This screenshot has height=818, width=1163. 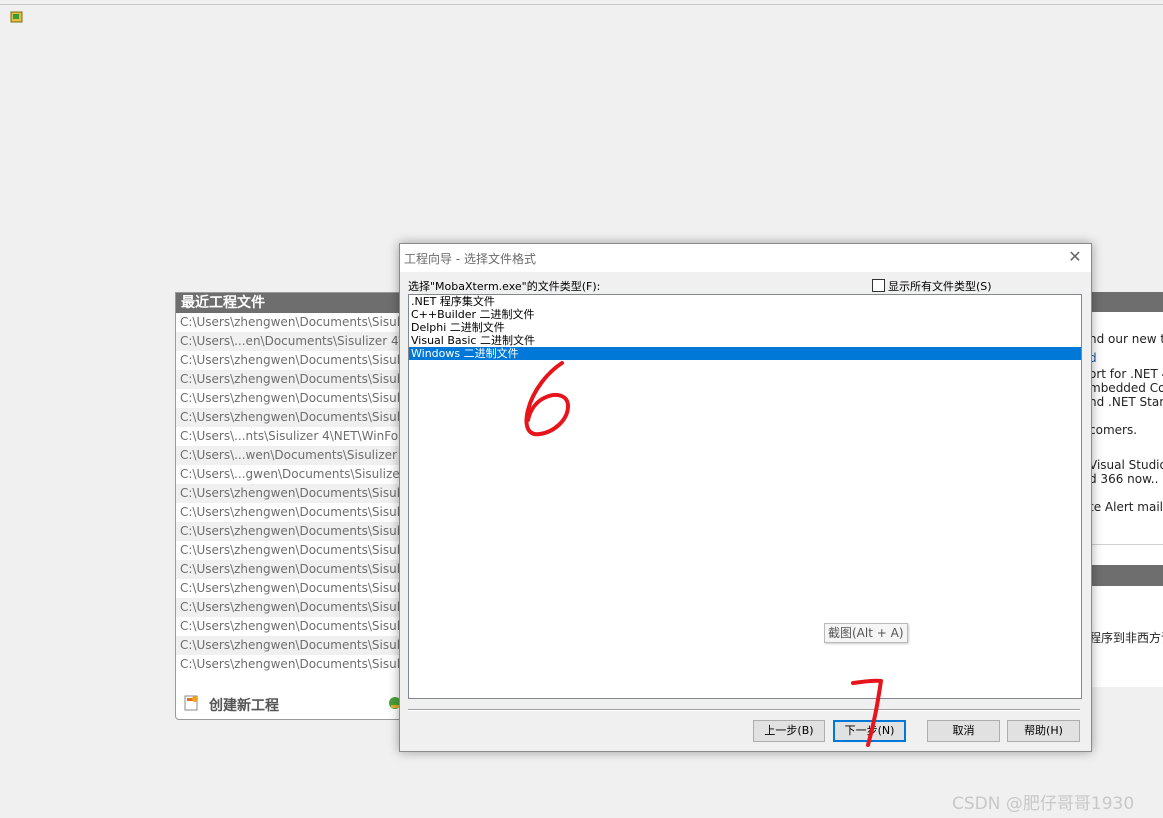 What do you see at coordinates (1075, 257) in the screenshot?
I see `close-icon: ✕` at bounding box center [1075, 257].